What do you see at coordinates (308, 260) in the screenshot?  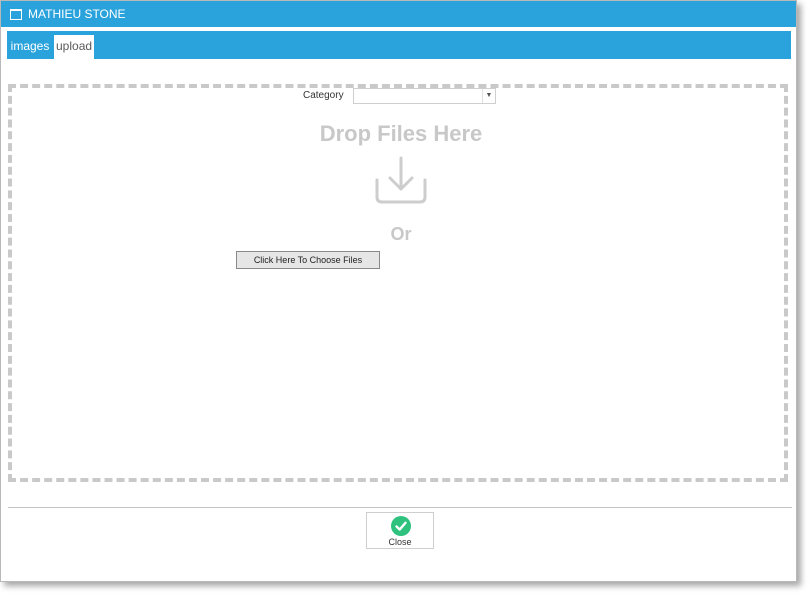 I see `choose-files-button: Click Here To Choose Files` at bounding box center [308, 260].